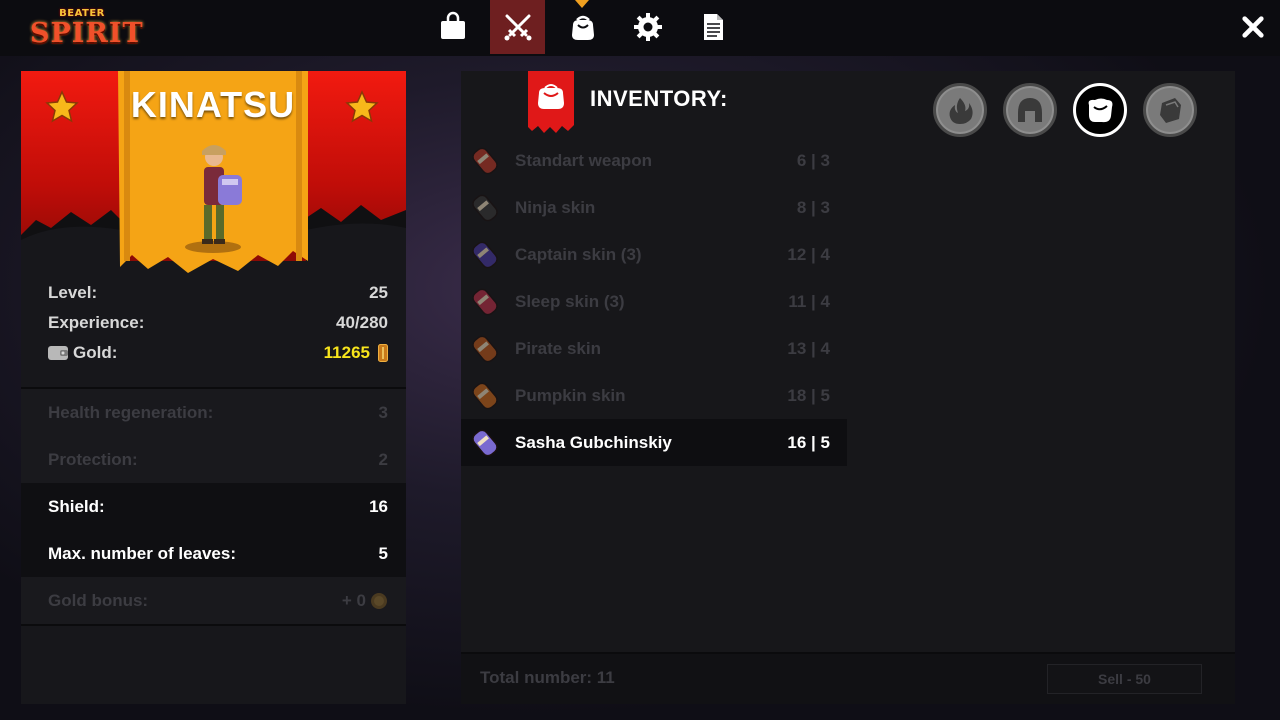  Describe the element at coordinates (131, 412) in the screenshot. I see `attribute-label: Health regeneration:` at that location.